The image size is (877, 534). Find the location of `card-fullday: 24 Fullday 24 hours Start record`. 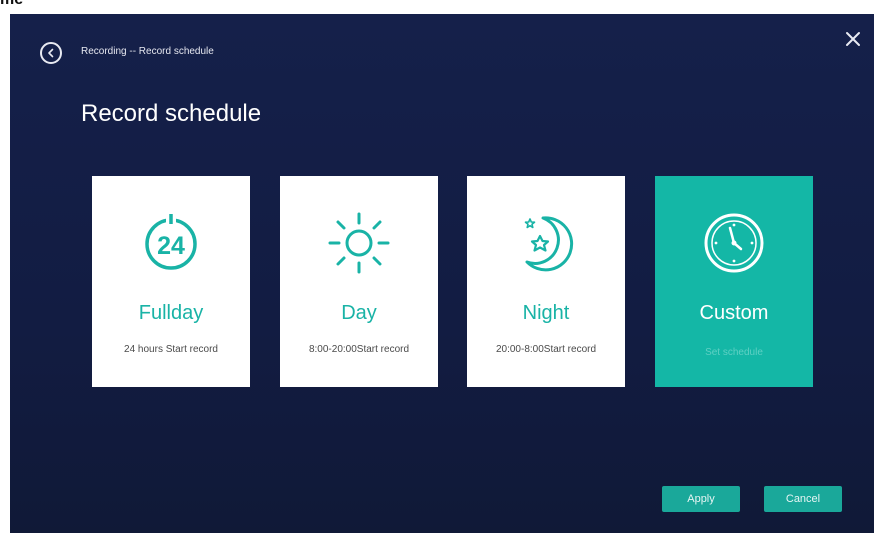

card-fullday: 24 Fullday 24 hours Start record is located at coordinates (171, 281).